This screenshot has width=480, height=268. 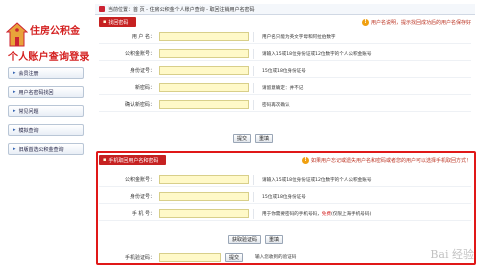 I want to click on submit-button: 提交, so click(x=242, y=138).